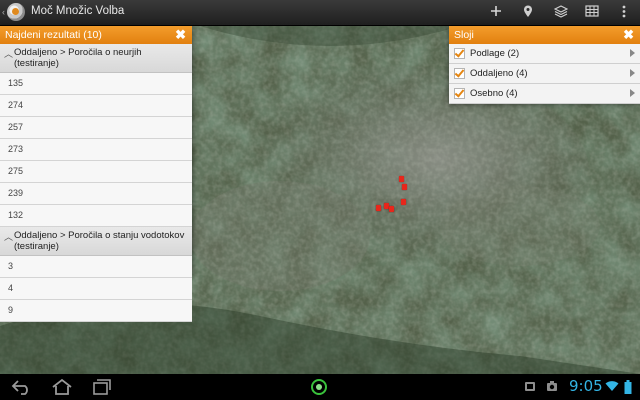 The image size is (640, 400). What do you see at coordinates (628, 388) in the screenshot?
I see `battery-icon` at bounding box center [628, 388].